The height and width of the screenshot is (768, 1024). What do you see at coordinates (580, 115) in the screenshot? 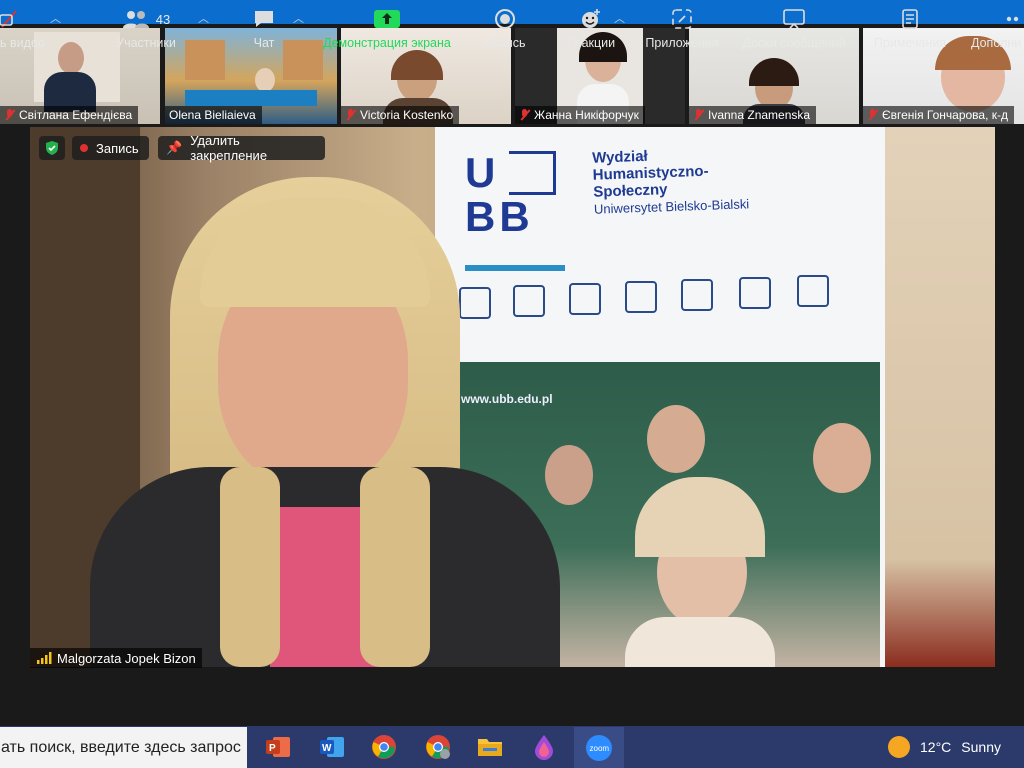
I see `participant-name: Жанна Никіфорчук` at bounding box center [580, 115].